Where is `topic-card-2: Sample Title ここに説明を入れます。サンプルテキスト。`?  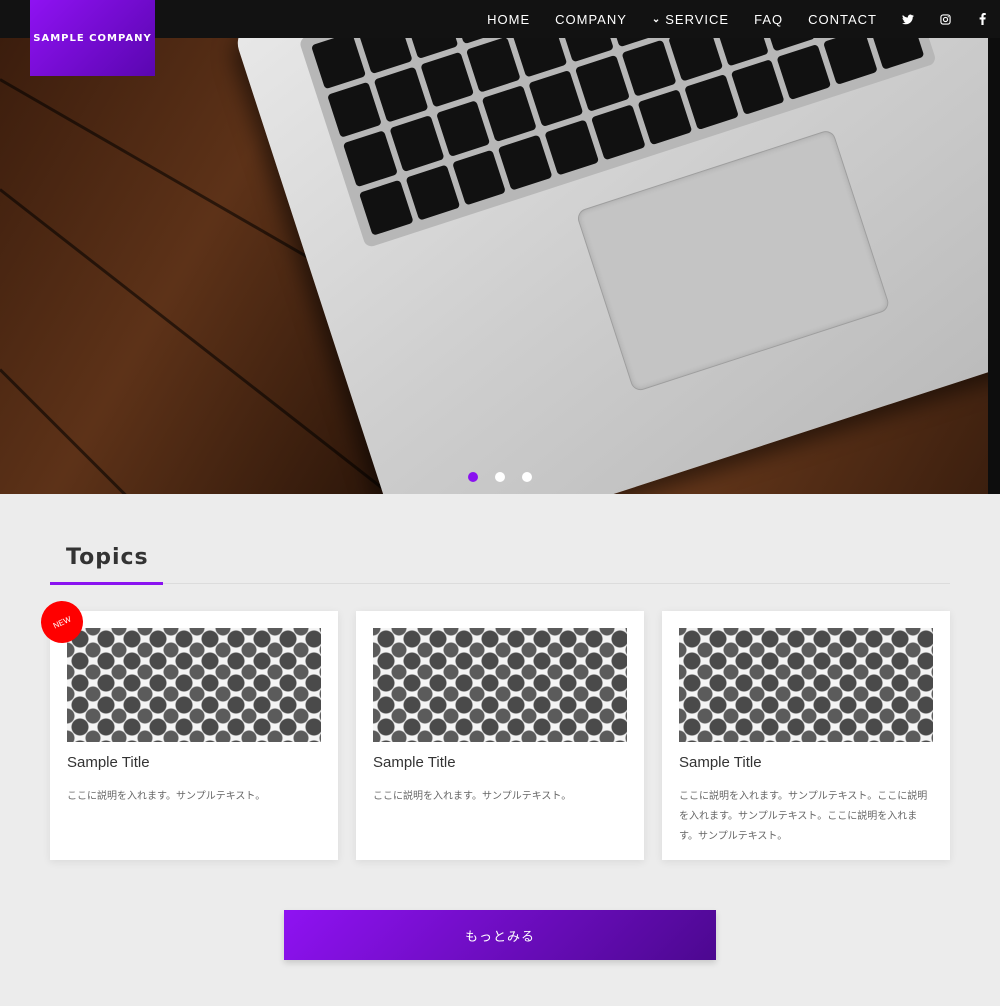
topic-card-2: Sample Title ここに説明を入れます。サンプルテキスト。 is located at coordinates (500, 735).